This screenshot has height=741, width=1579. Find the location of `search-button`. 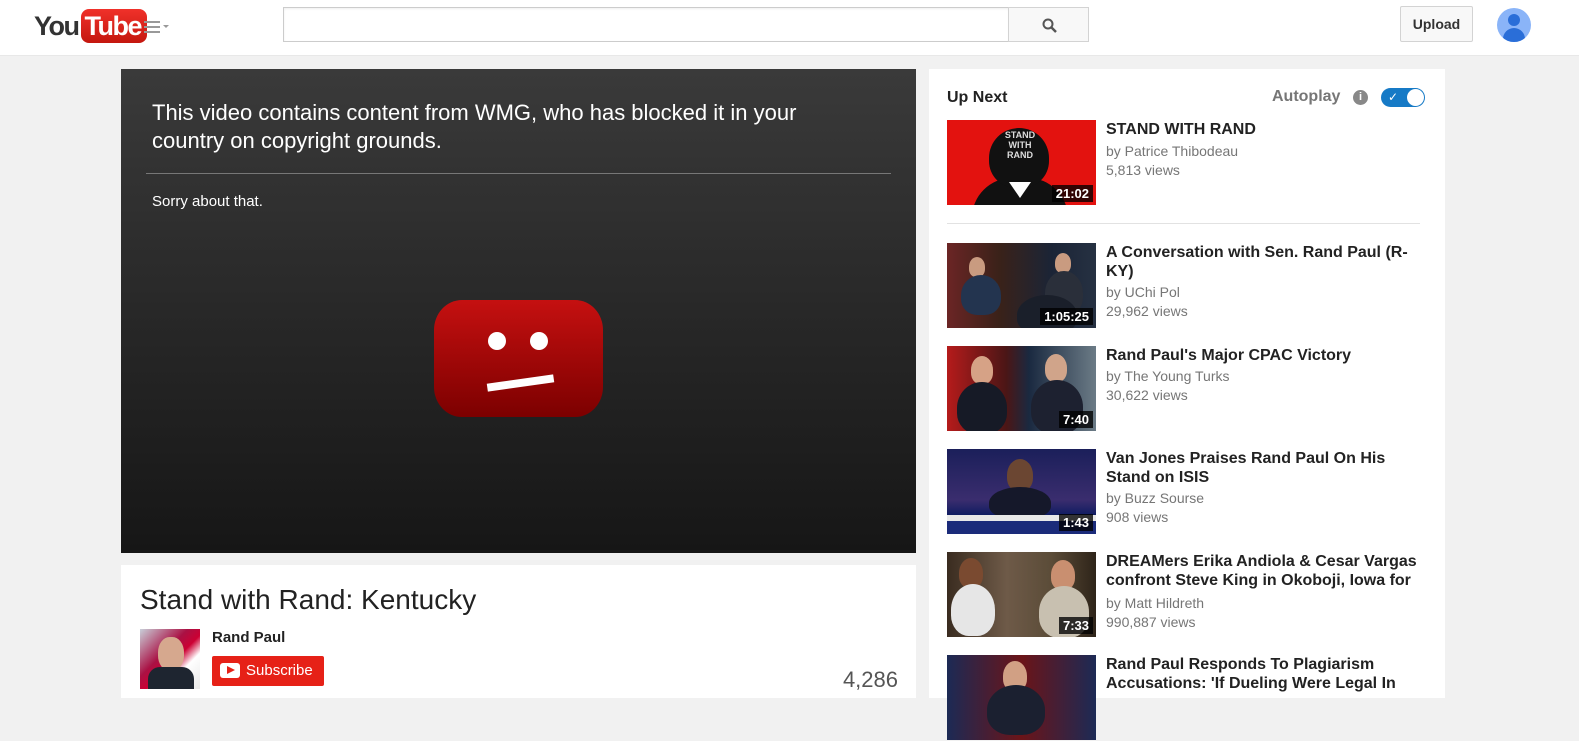

search-button is located at coordinates (1048, 24).